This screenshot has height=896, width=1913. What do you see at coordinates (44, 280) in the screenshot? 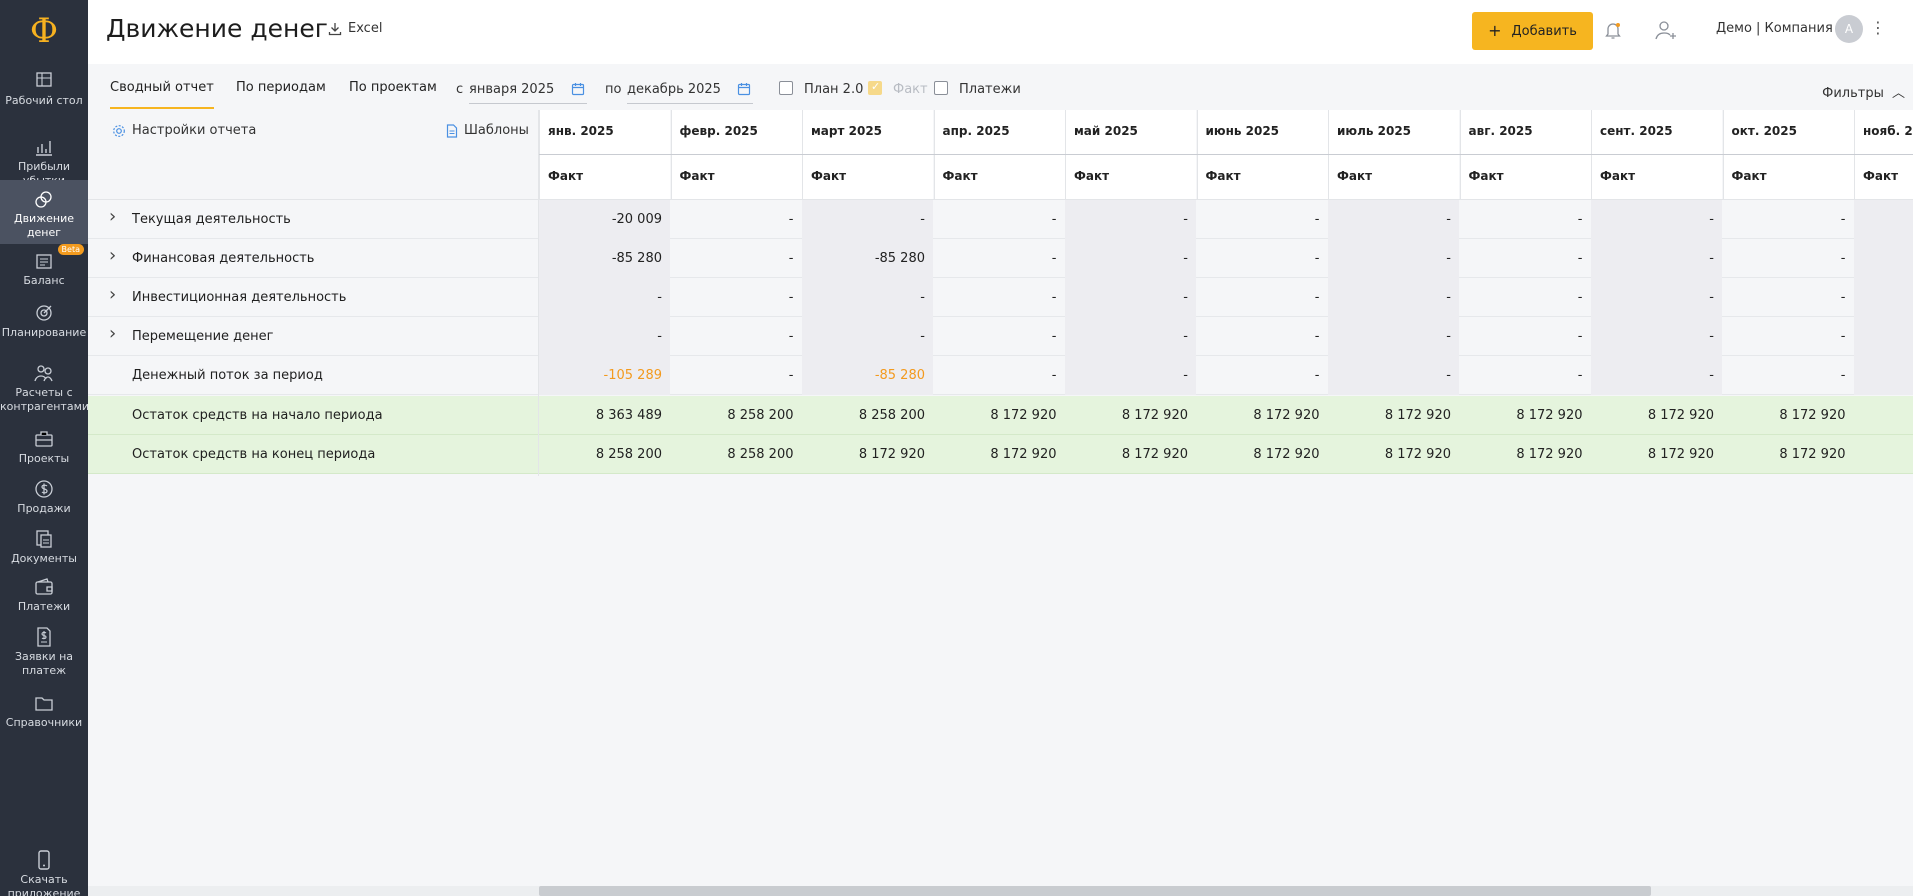
I see `sidebar-item-label: Баланс` at bounding box center [44, 280].